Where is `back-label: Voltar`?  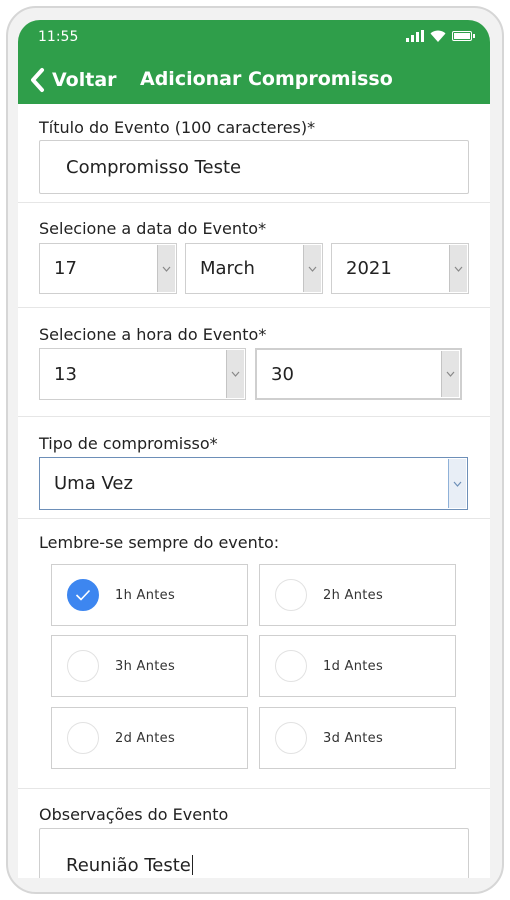
back-label: Voltar is located at coordinates (84, 80).